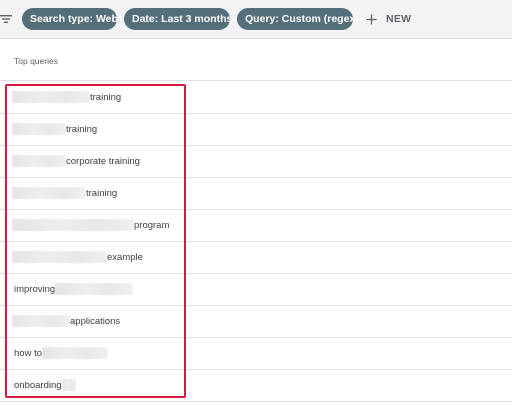 Image resolution: width=512 pixels, height=406 pixels. I want to click on query-text: how to, so click(28, 353).